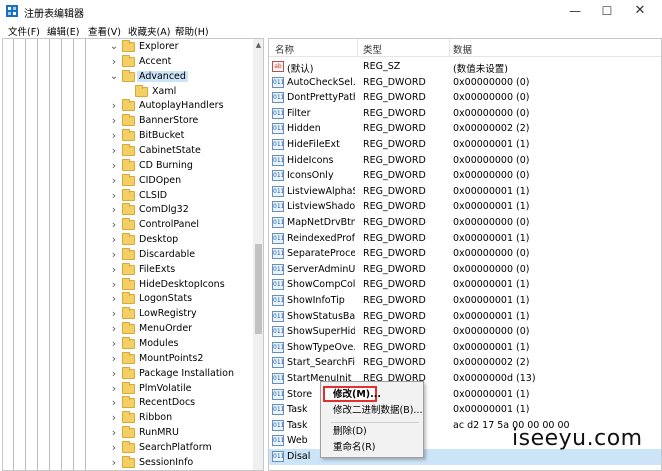  I want to click on tree-item: › LogonStats, so click(128, 299).